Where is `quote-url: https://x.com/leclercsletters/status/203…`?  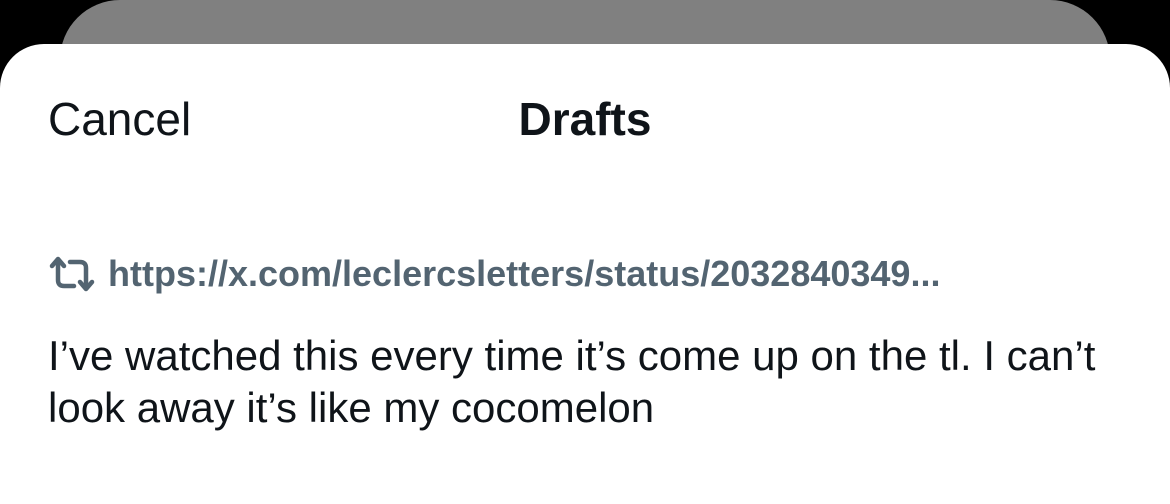 quote-url: https://x.com/leclercsletters/status/203… is located at coordinates (524, 273).